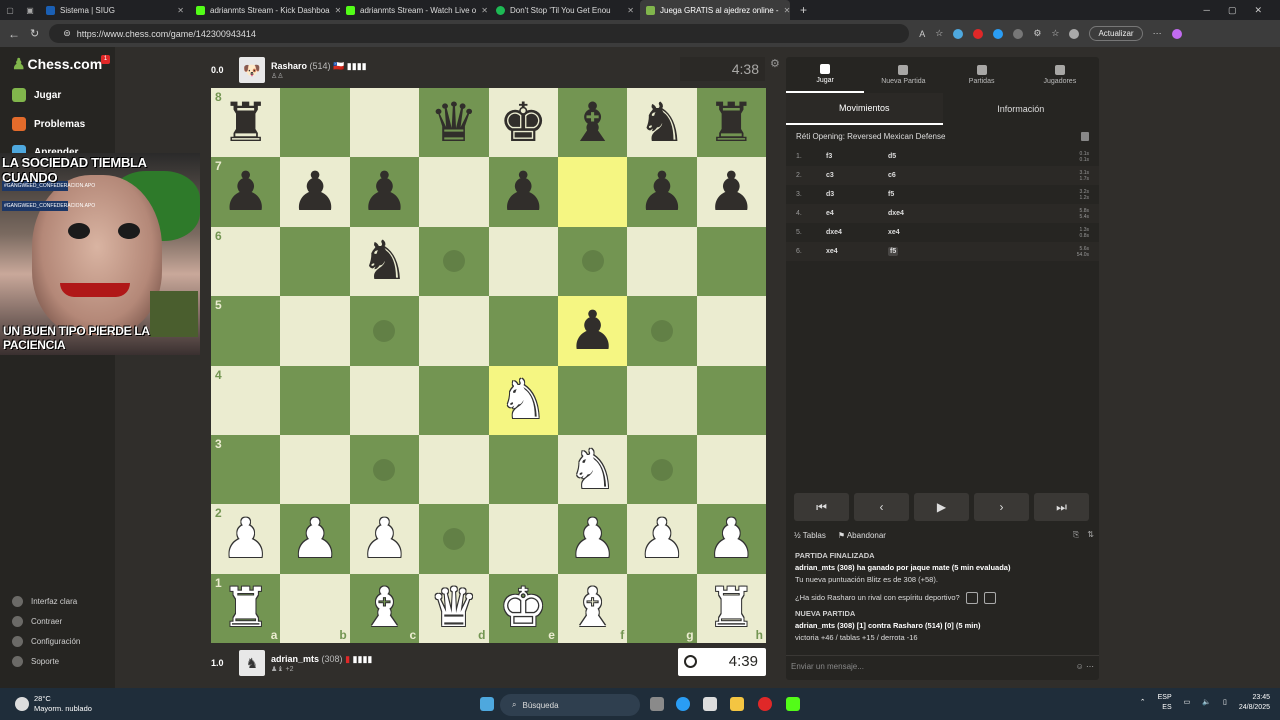 This screenshot has height=720, width=1280. I want to click on square-f2: ♟, so click(592, 539).